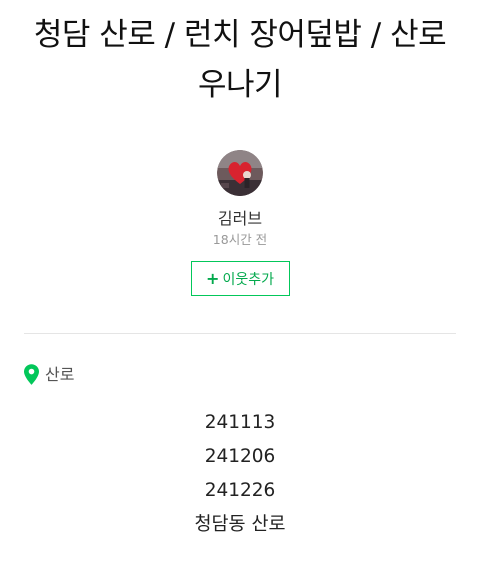  What do you see at coordinates (240, 173) in the screenshot?
I see `avatar` at bounding box center [240, 173].